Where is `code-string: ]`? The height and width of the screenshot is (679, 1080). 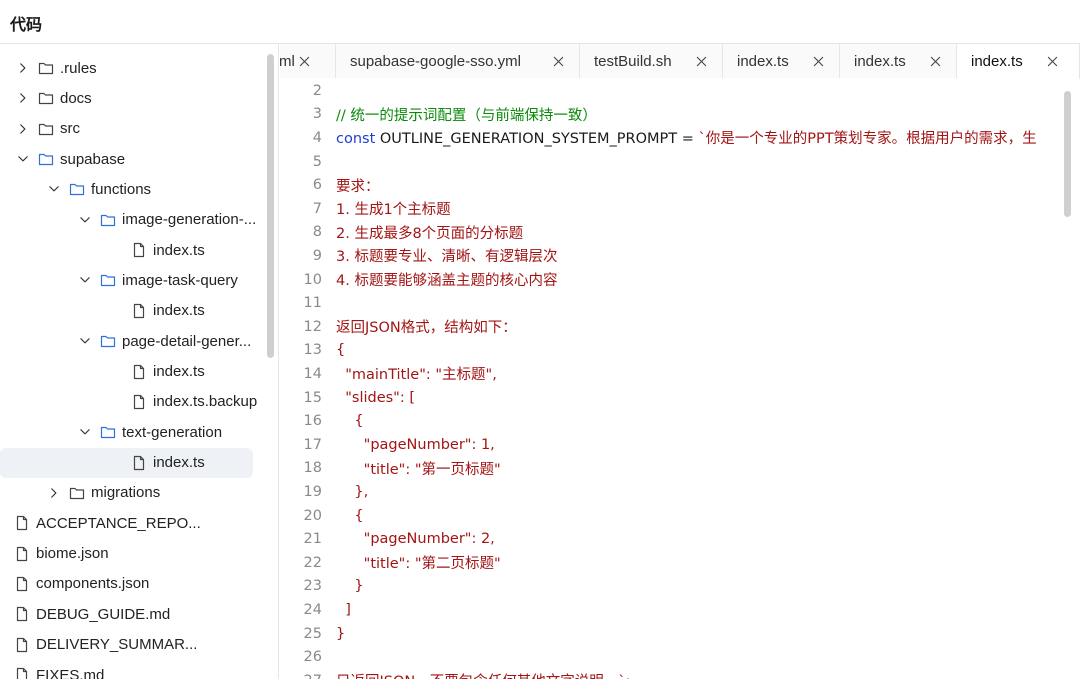
code-string: ] is located at coordinates (343, 609).